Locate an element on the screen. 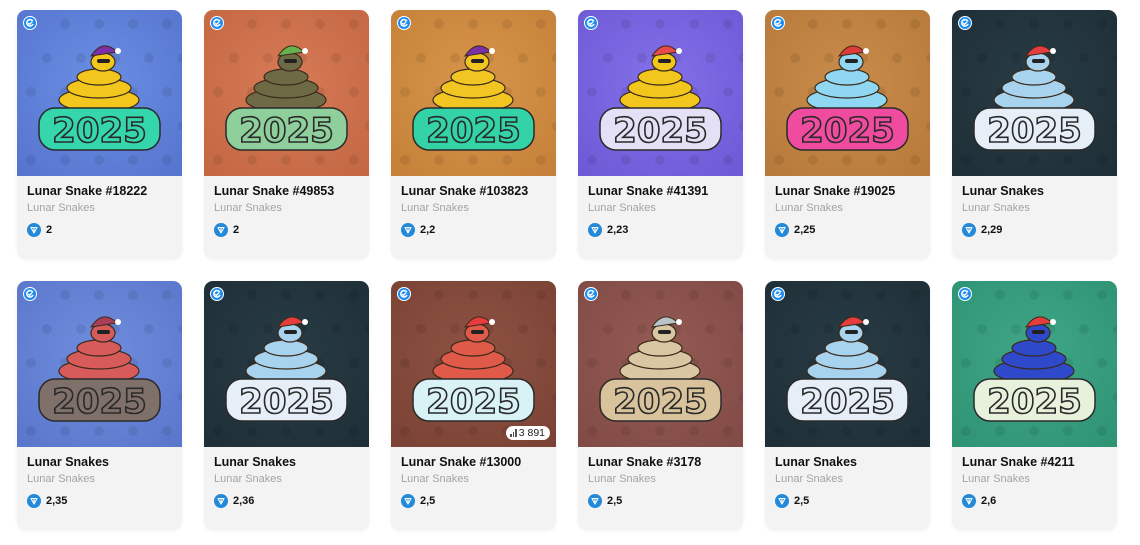  price: 2,25 is located at coordinates (795, 230).